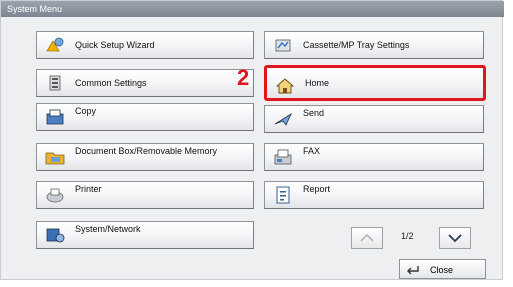  I want to click on fax-button: FAX, so click(374, 157).